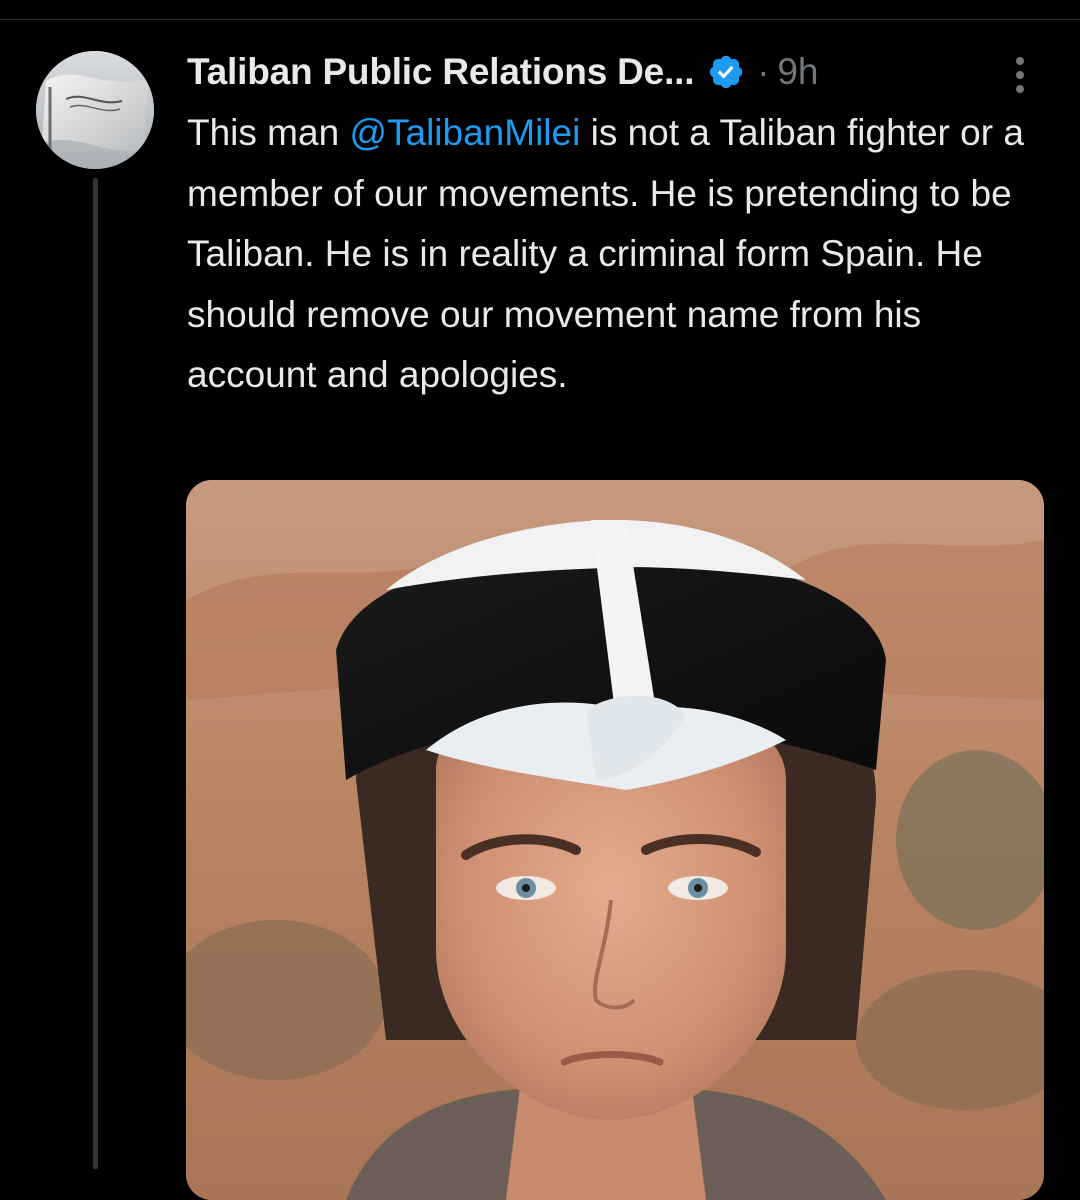 This screenshot has width=1080, height=1200. I want to click on tweet-header: Taliban Public Relations De... · 9h, so click(502, 72).